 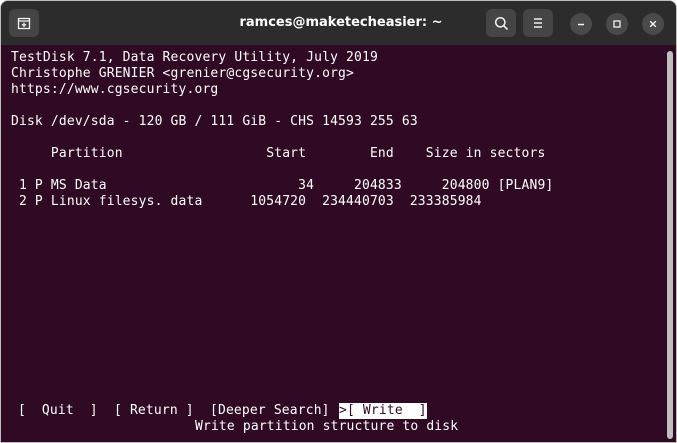 What do you see at coordinates (327, 426) in the screenshot?
I see `option-hint: Write partition structure to disk` at bounding box center [327, 426].